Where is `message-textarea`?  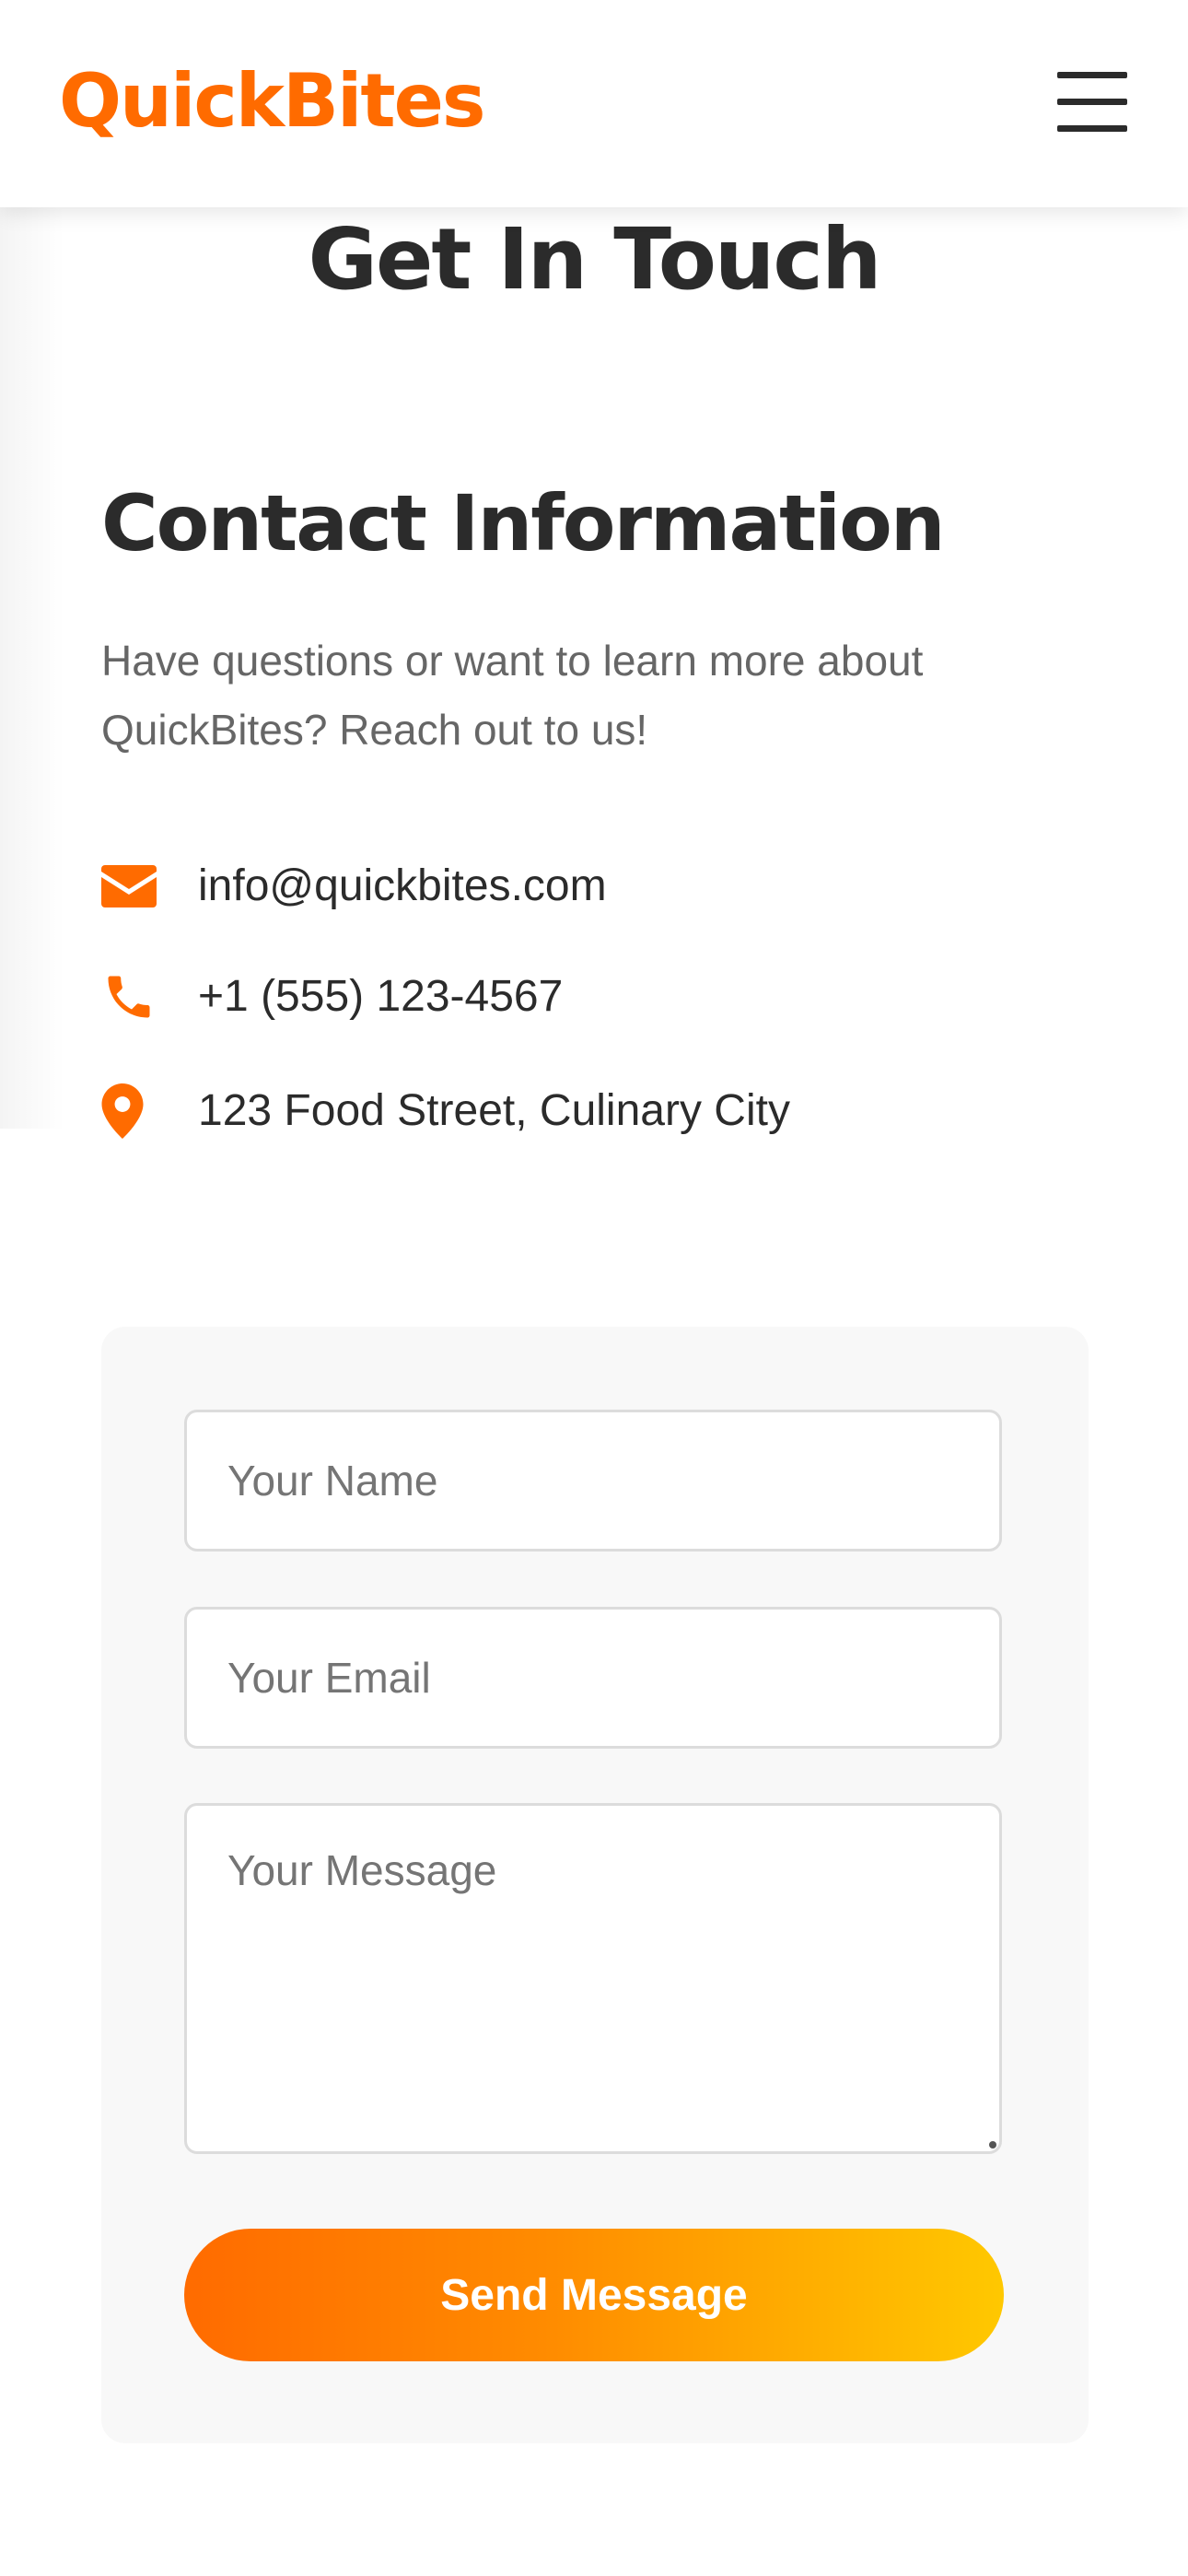
message-textarea is located at coordinates (593, 1979).